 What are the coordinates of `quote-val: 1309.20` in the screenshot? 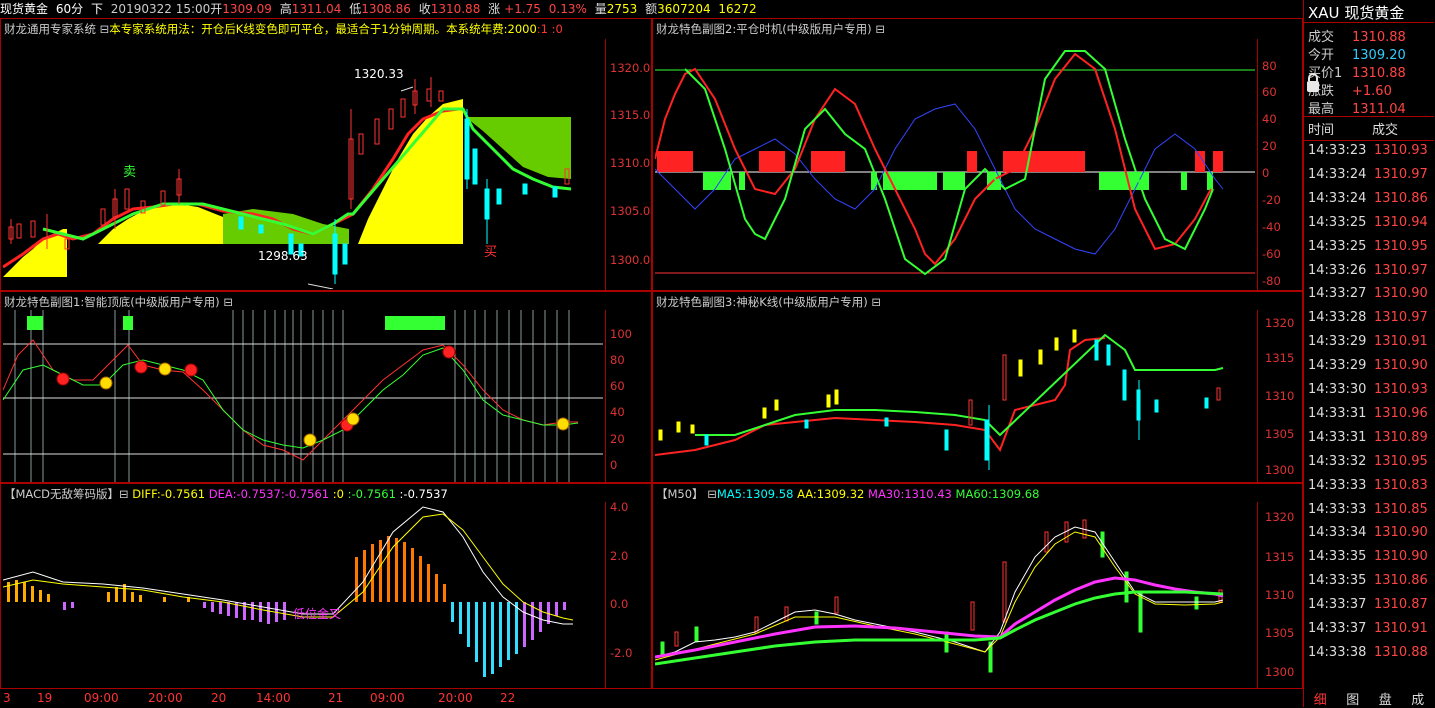 It's located at (1379, 55).